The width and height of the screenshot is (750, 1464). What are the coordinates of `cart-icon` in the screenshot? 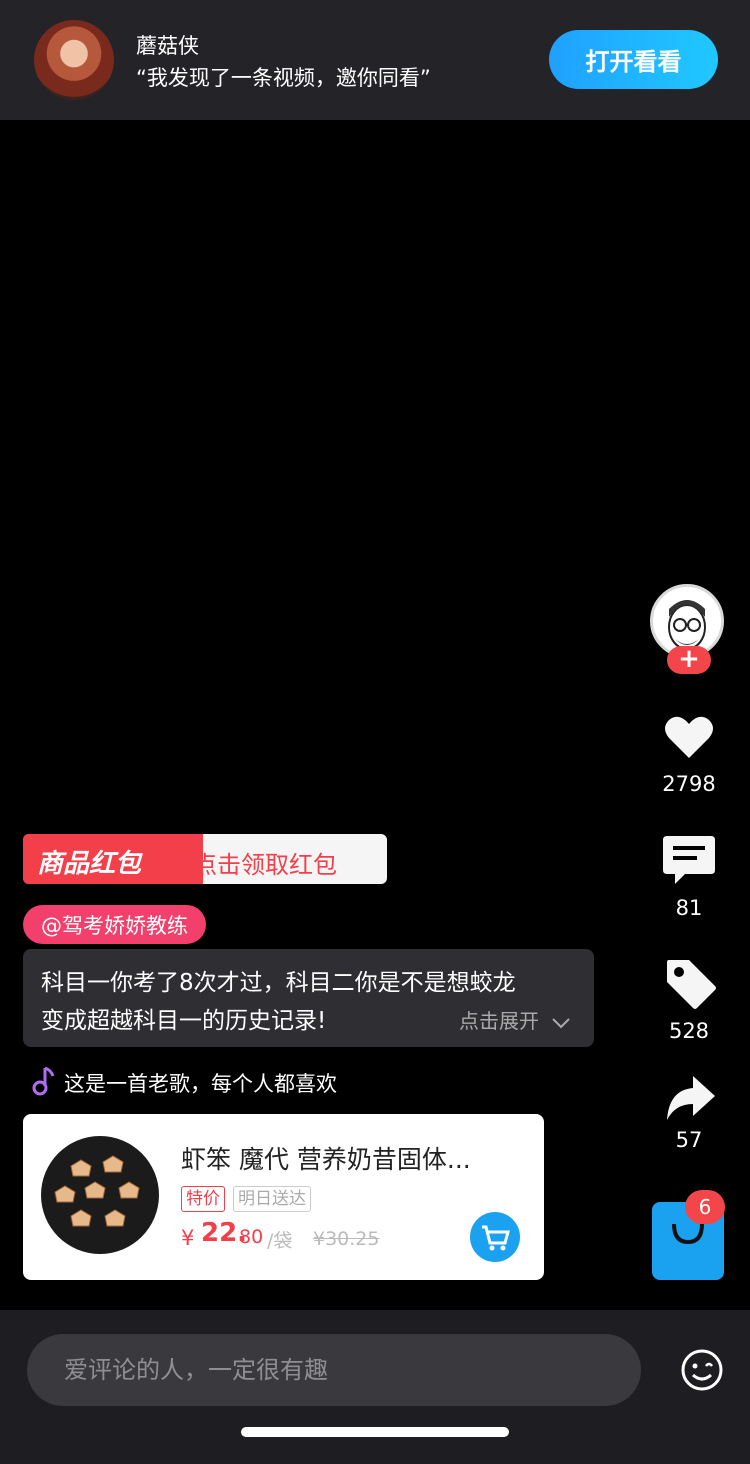 It's located at (496, 1238).